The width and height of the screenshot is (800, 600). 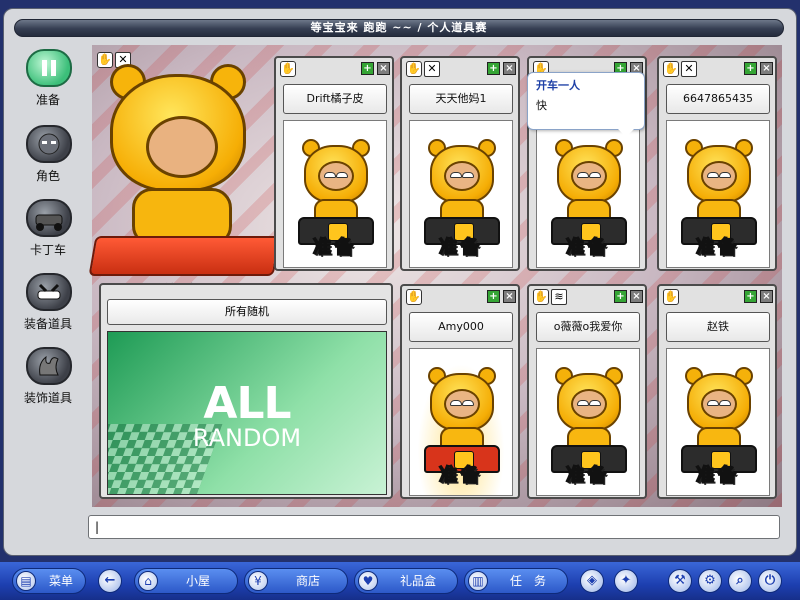 I want to click on track-name-button: 所有随机, so click(x=247, y=312).